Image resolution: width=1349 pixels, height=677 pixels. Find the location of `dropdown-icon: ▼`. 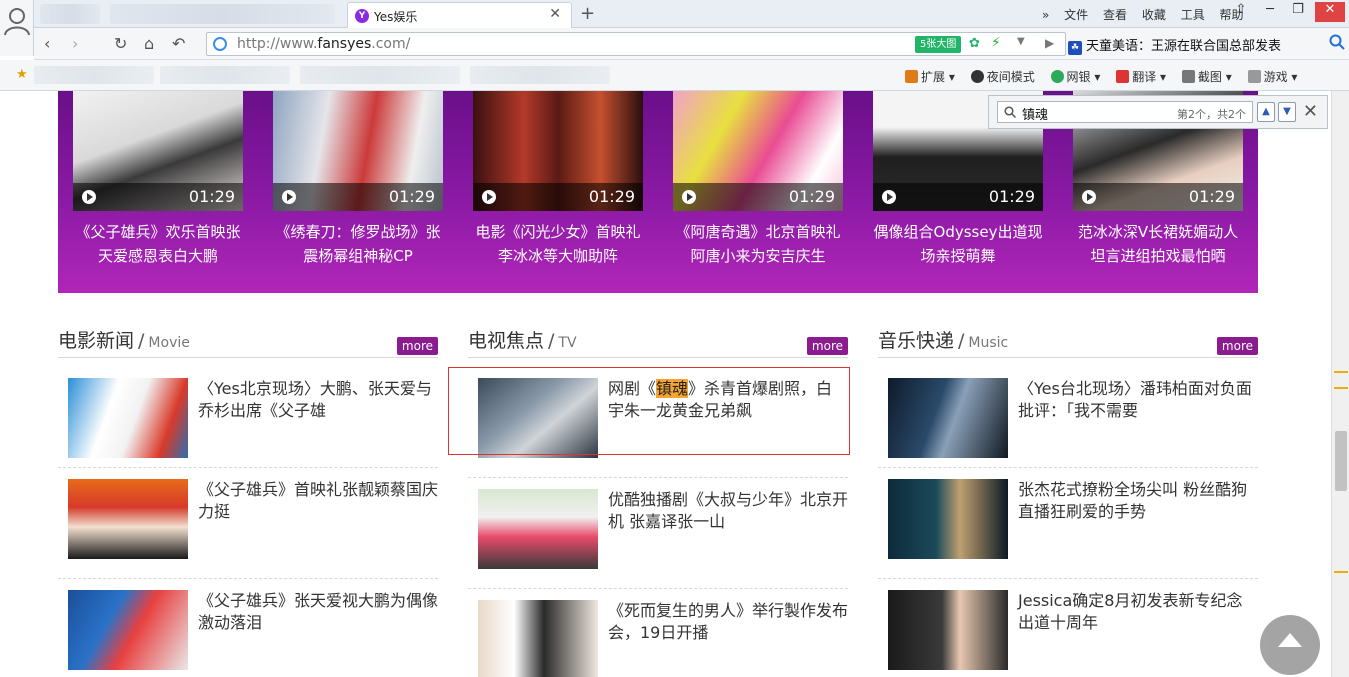

dropdown-icon: ▼ is located at coordinates (1021, 41).